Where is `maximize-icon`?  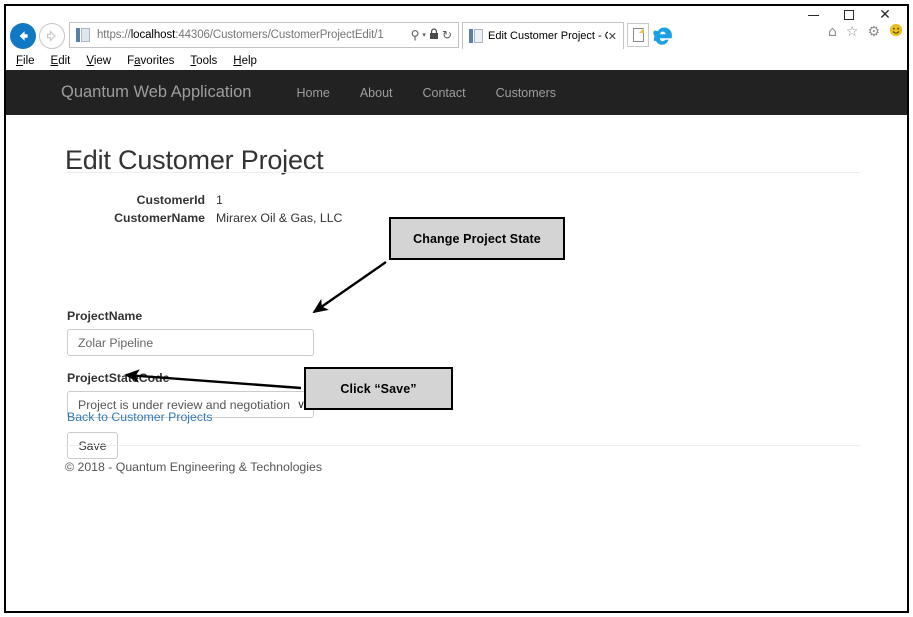
maximize-icon is located at coordinates (849, 15).